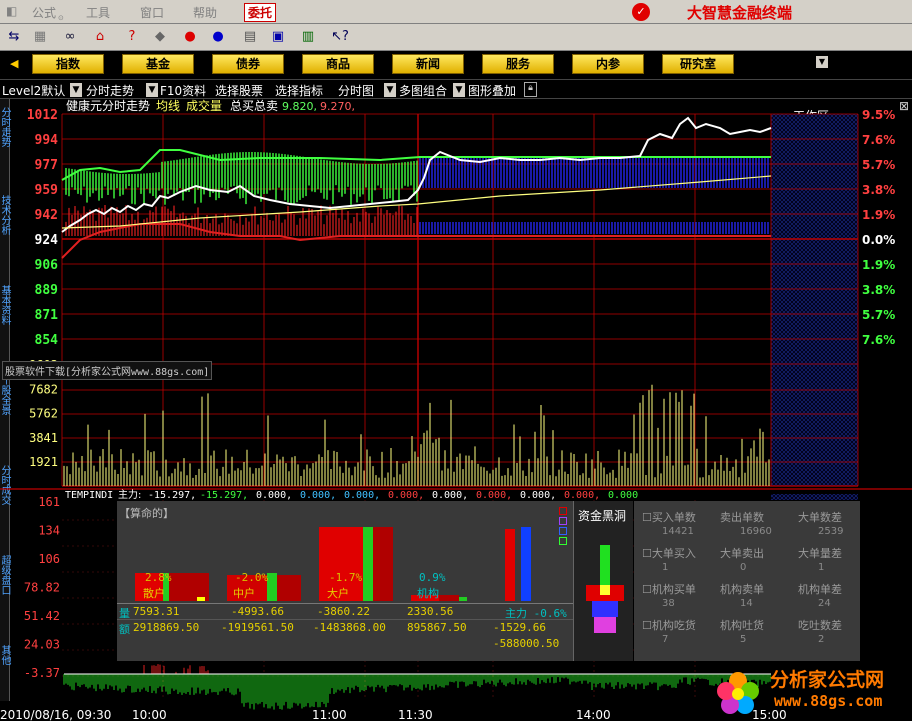  I want to click on large-volume: -3860.22, so click(343, 611).